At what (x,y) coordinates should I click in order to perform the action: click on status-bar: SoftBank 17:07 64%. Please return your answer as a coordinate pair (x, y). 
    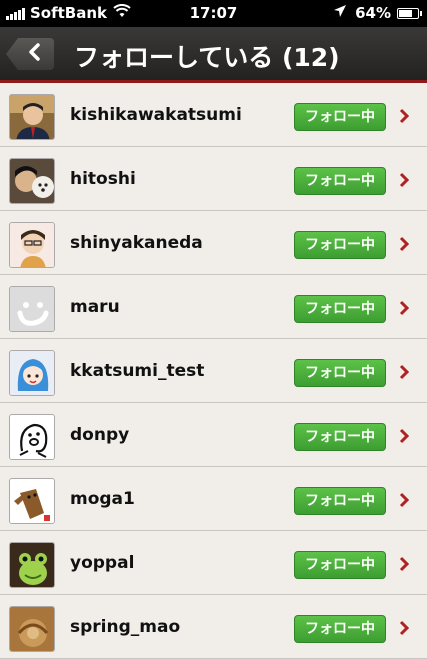
    Looking at the image, I should click on (213, 13).